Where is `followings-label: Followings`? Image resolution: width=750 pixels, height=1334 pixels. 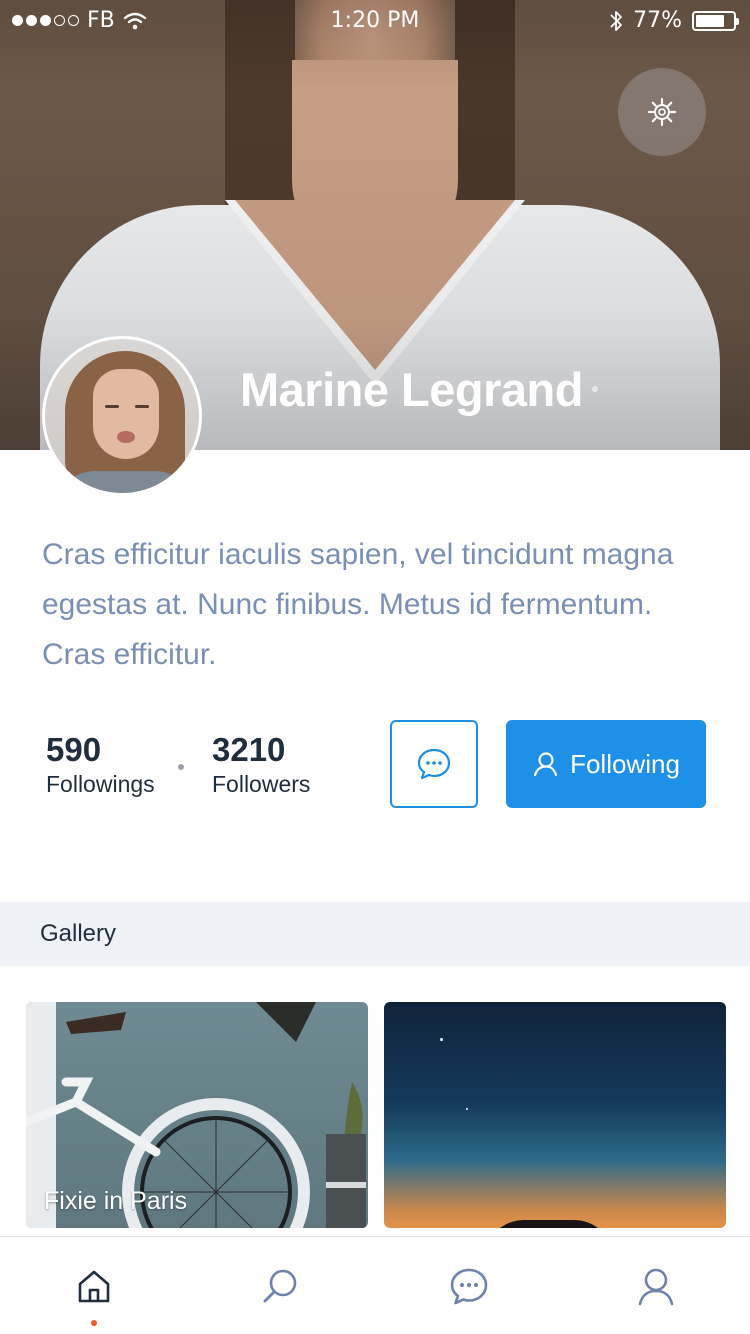
followings-label: Followings is located at coordinates (100, 784).